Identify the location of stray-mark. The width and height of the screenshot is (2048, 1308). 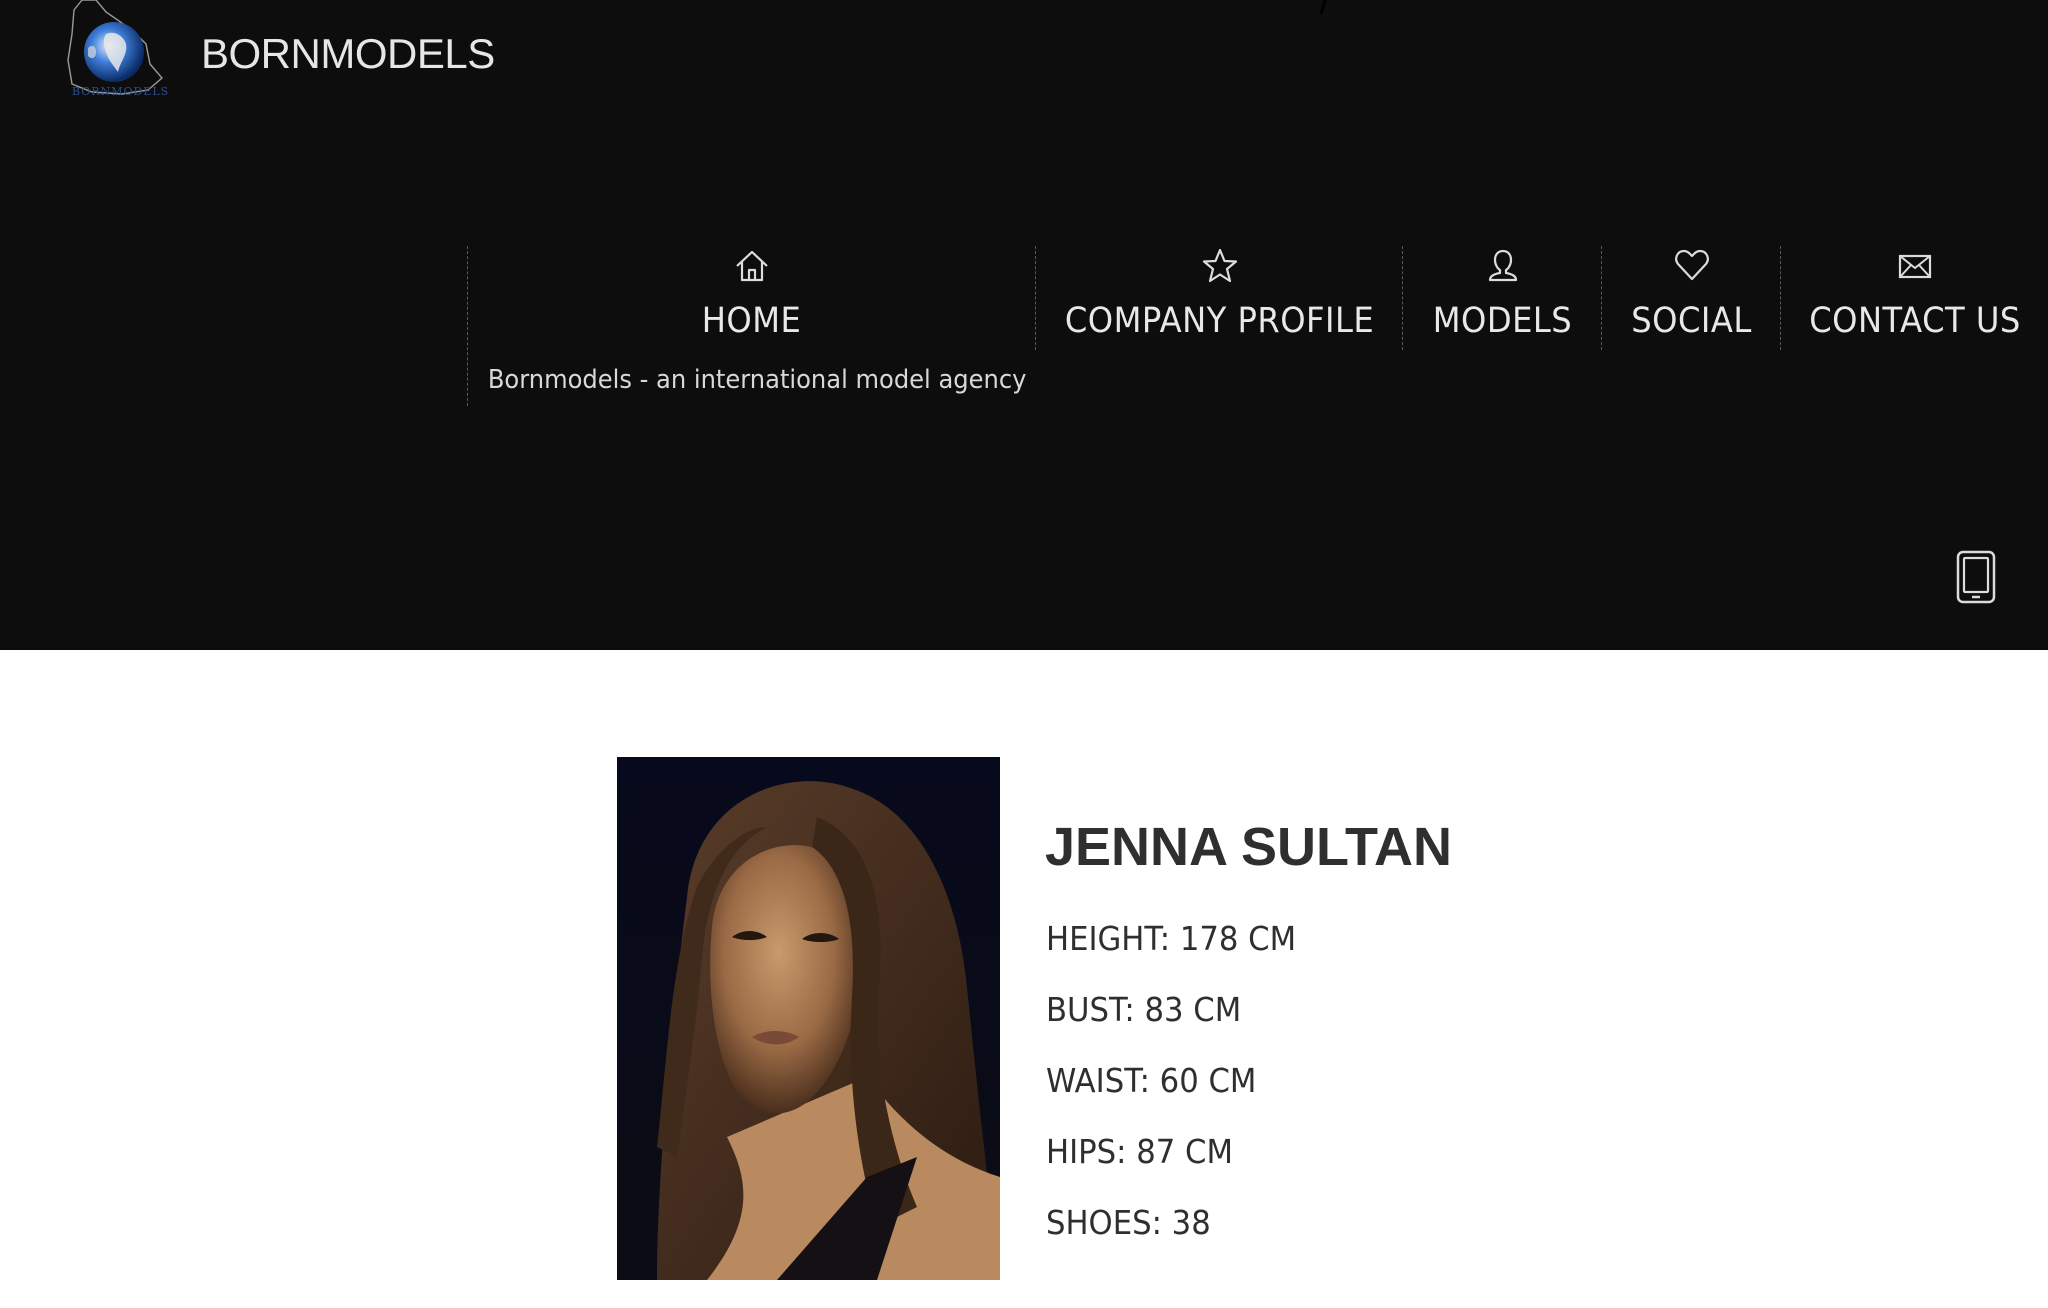
(1323, 7).